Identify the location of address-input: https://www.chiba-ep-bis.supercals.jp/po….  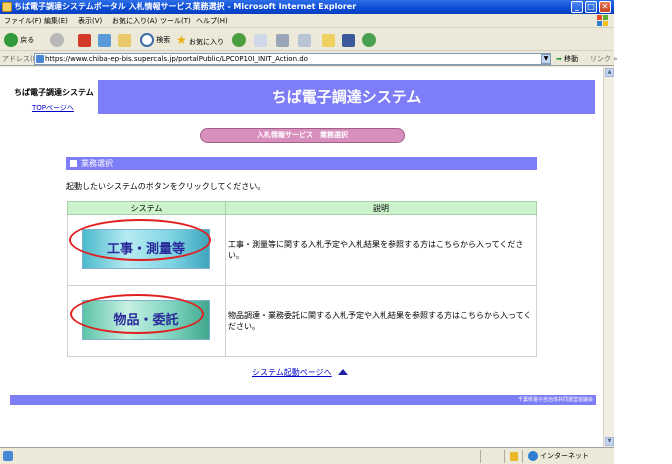
(292, 59).